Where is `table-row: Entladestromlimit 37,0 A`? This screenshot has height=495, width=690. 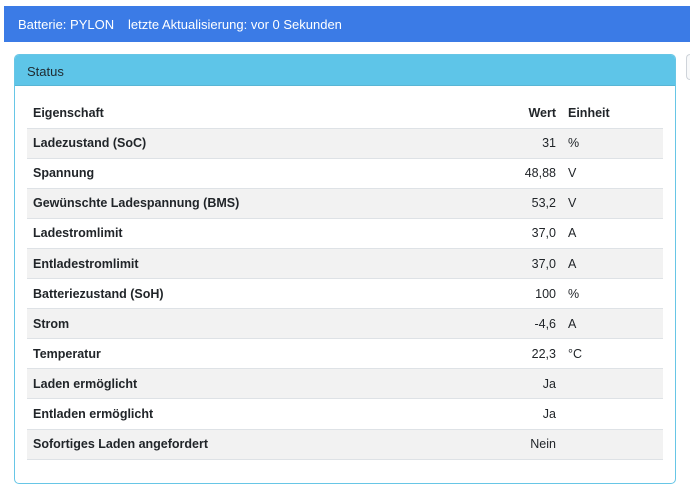
table-row: Entladestromlimit 37,0 A is located at coordinates (345, 263).